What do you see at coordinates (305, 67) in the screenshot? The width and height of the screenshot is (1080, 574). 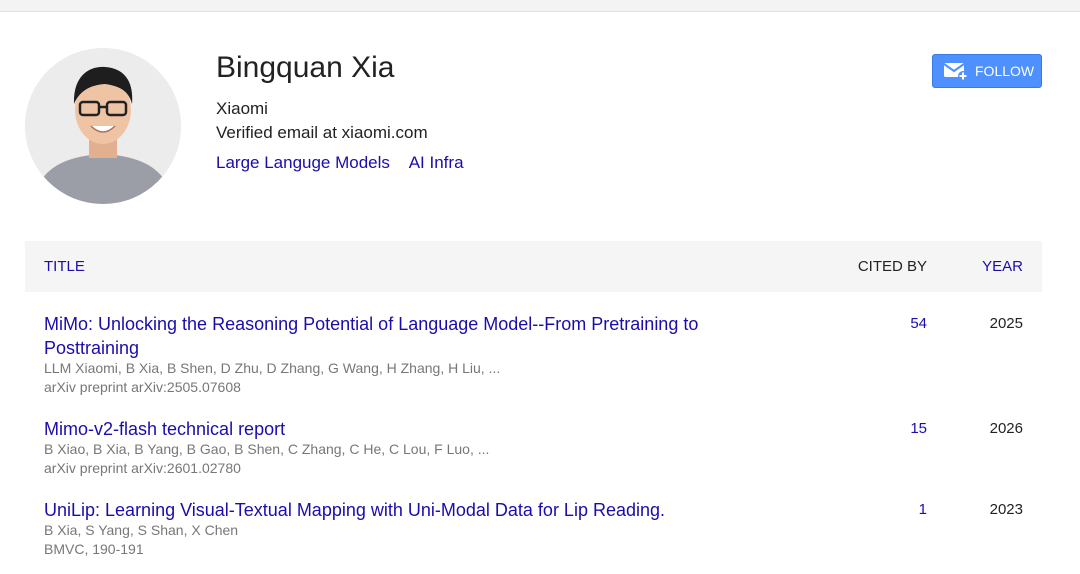 I see `profile-name: Bingquan Xia` at bounding box center [305, 67].